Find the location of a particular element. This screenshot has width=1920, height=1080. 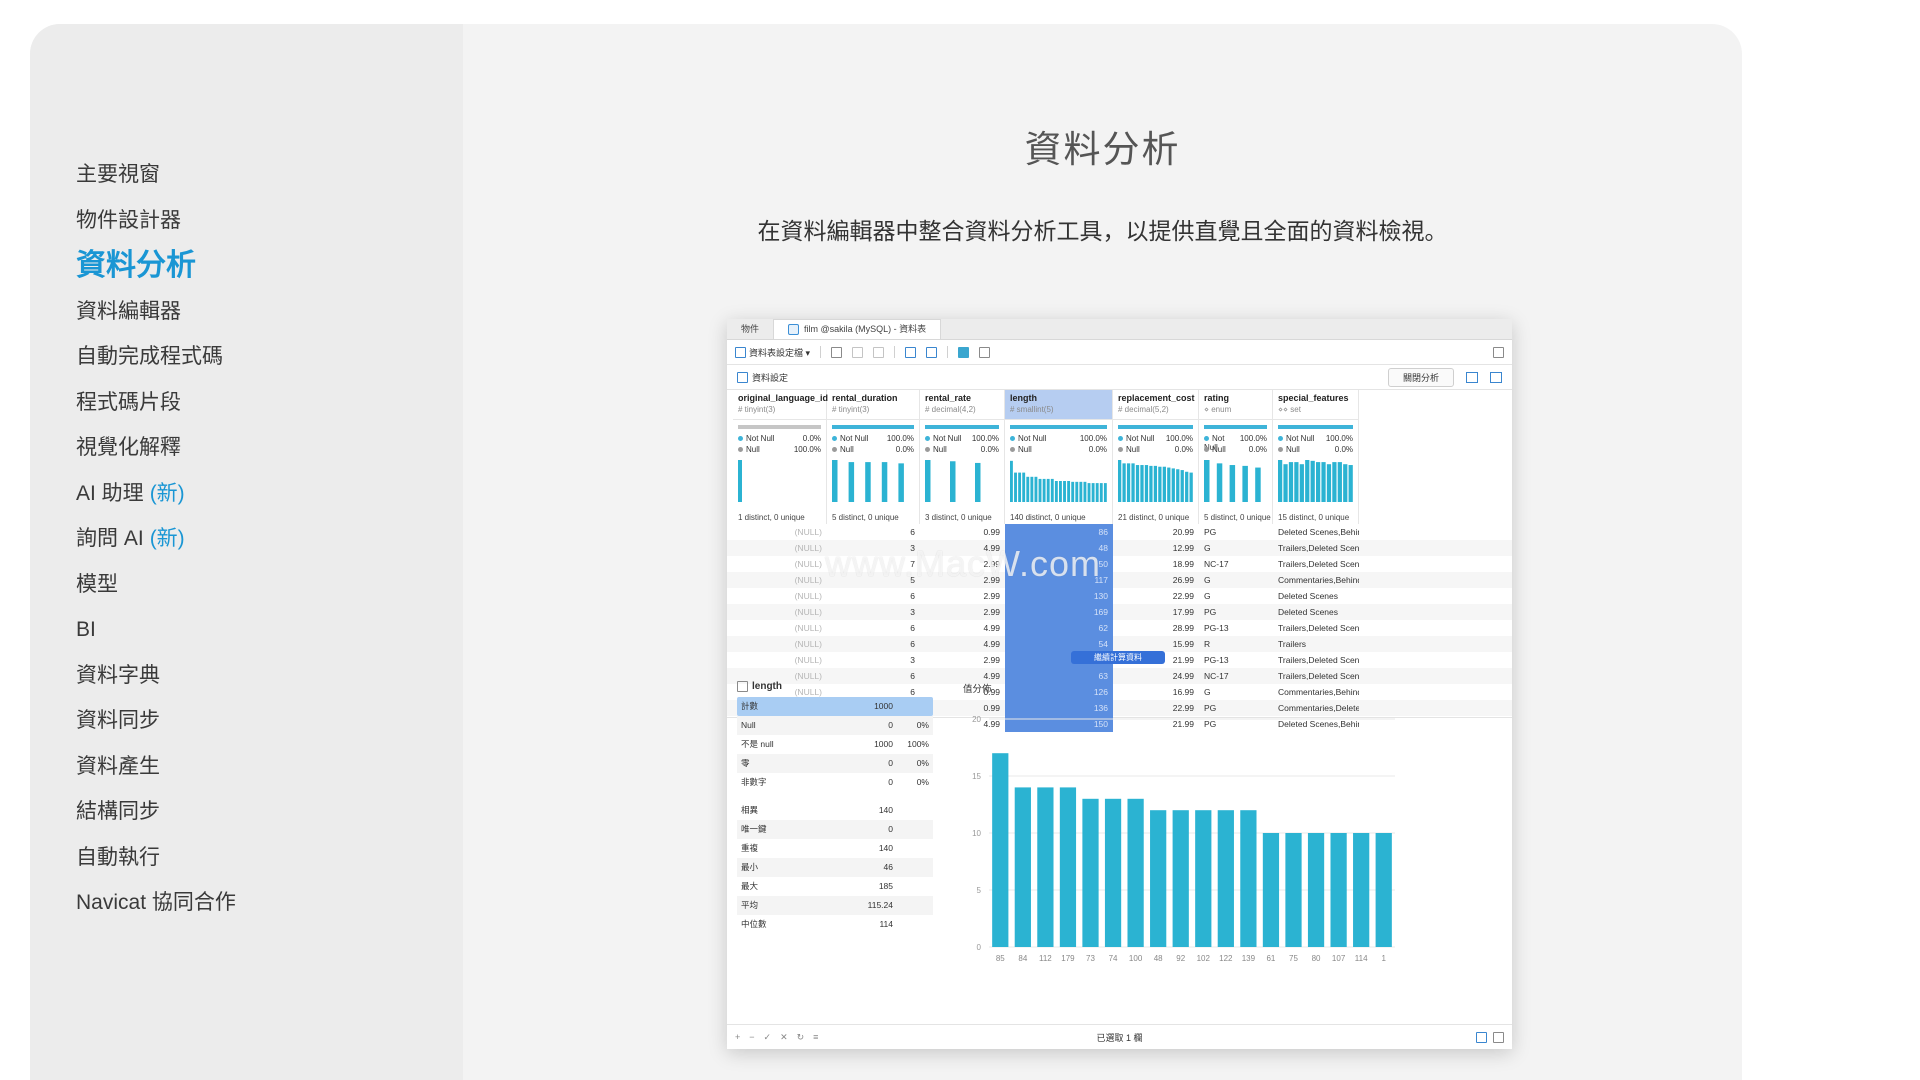

table-cell-rating: NC-17 is located at coordinates (1236, 564).